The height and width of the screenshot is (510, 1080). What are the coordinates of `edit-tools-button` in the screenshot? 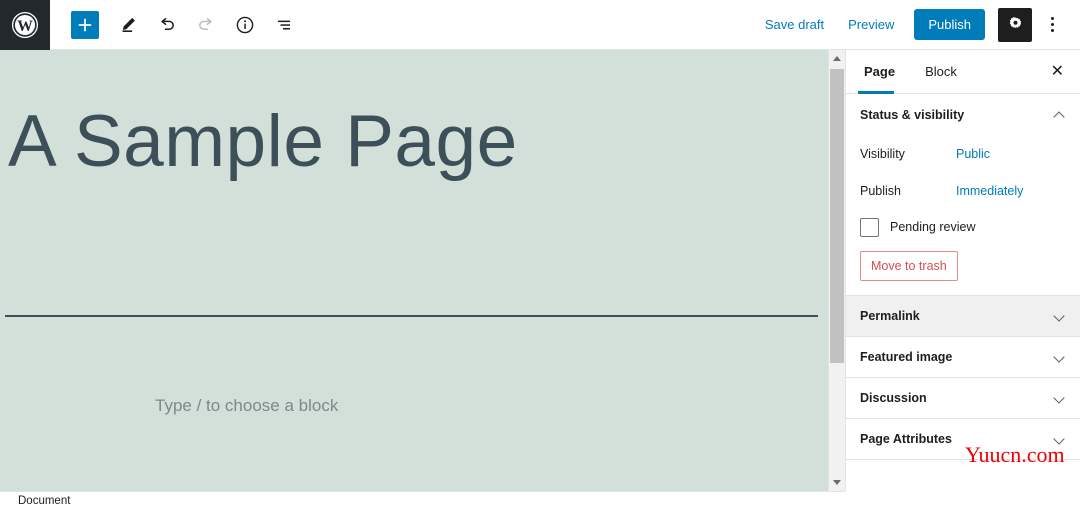 It's located at (128, 25).